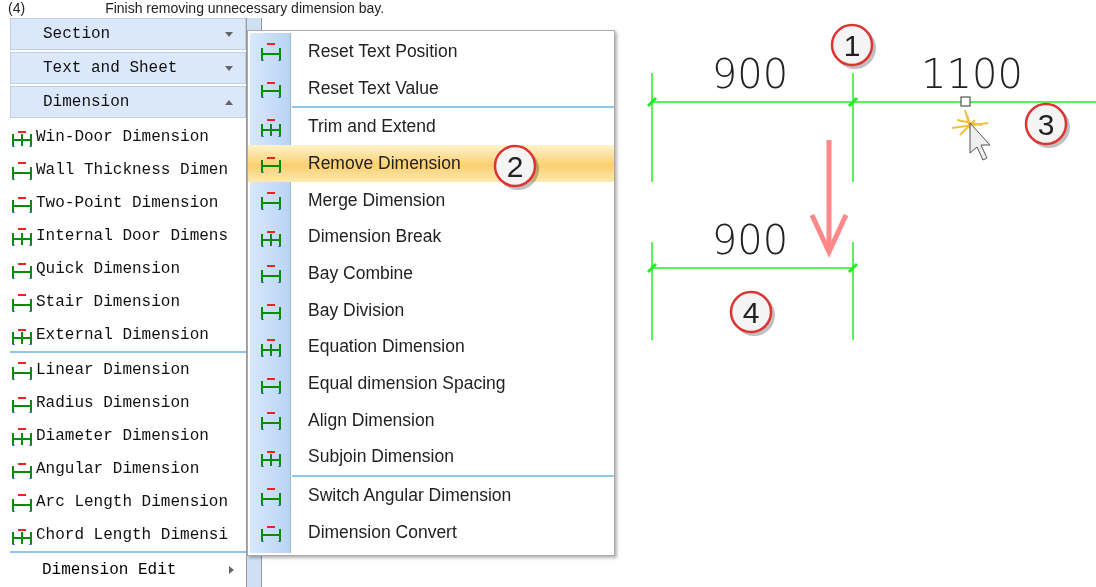 This screenshot has width=1096, height=587. What do you see at coordinates (1047, 125) in the screenshot?
I see `callout-badge: 3` at bounding box center [1047, 125].